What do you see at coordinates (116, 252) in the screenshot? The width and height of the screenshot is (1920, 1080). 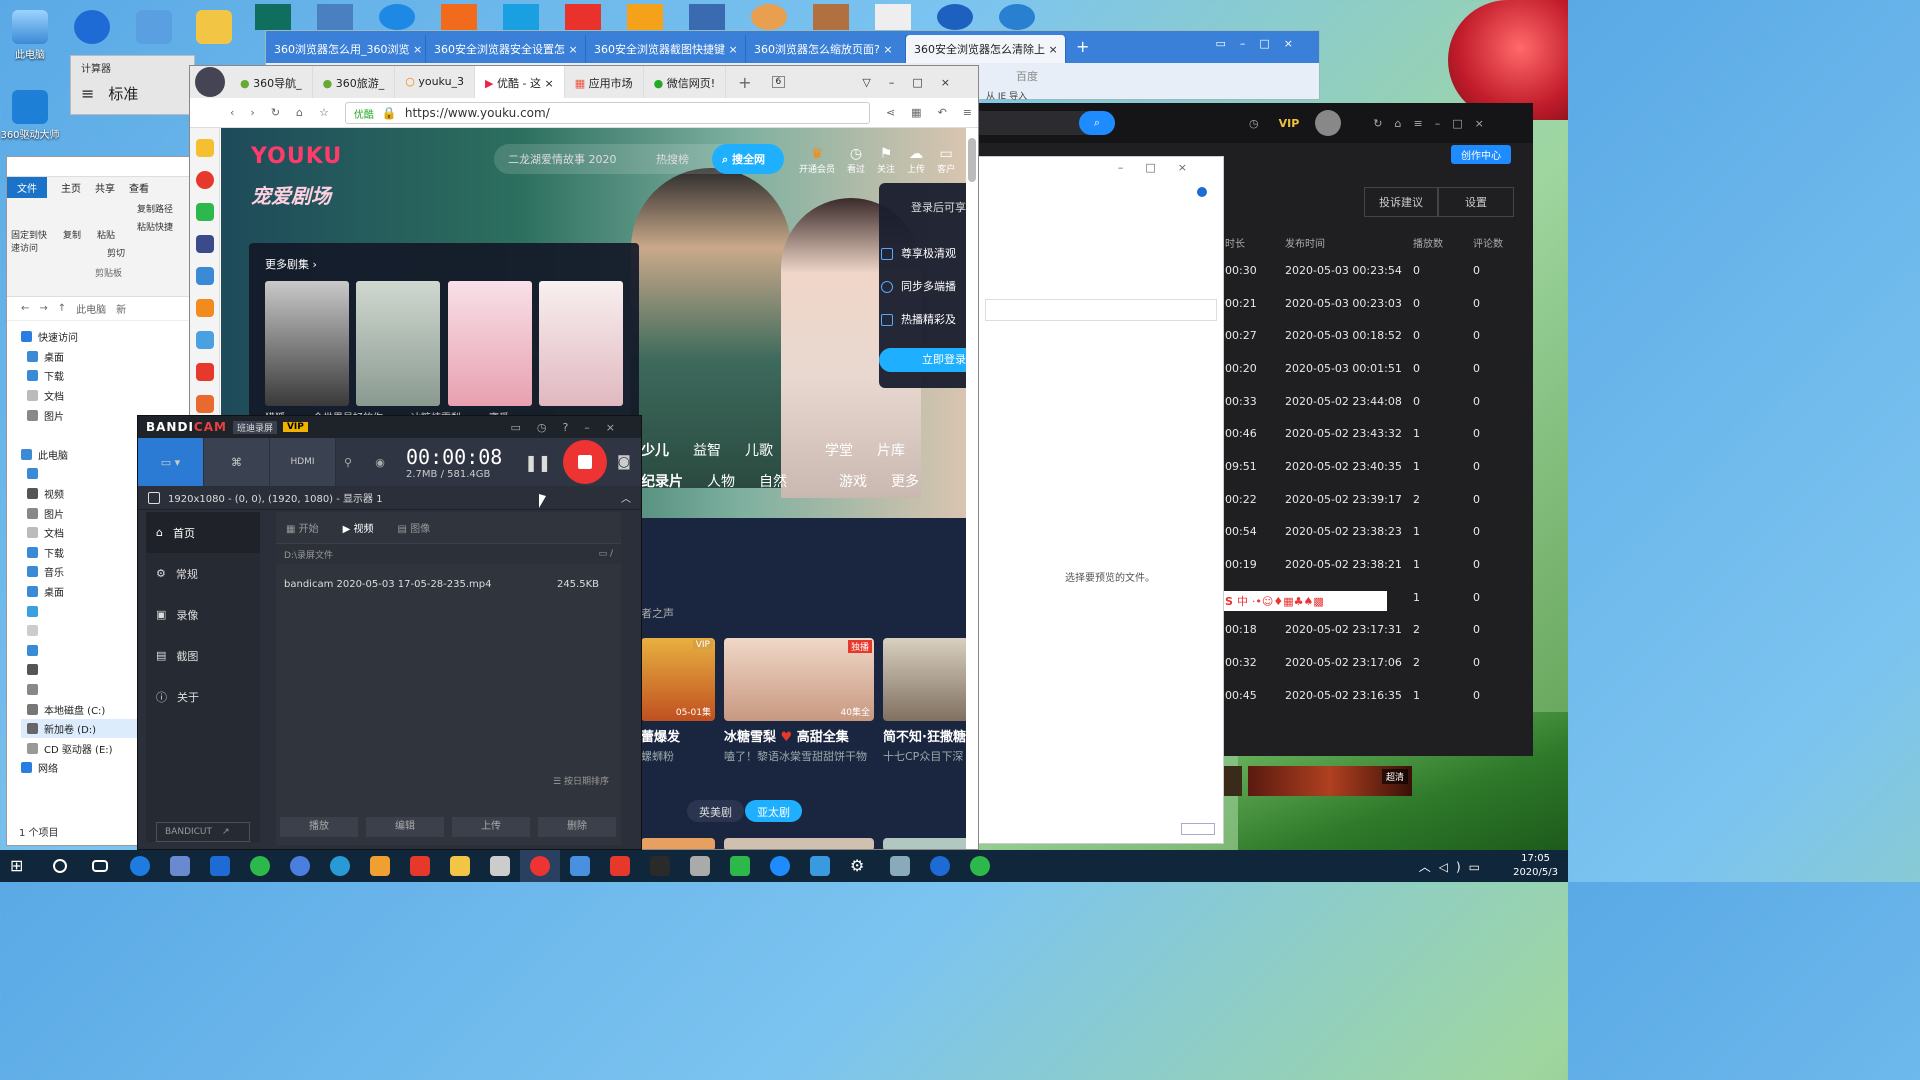 I see `cut-button: 剪切` at bounding box center [116, 252].